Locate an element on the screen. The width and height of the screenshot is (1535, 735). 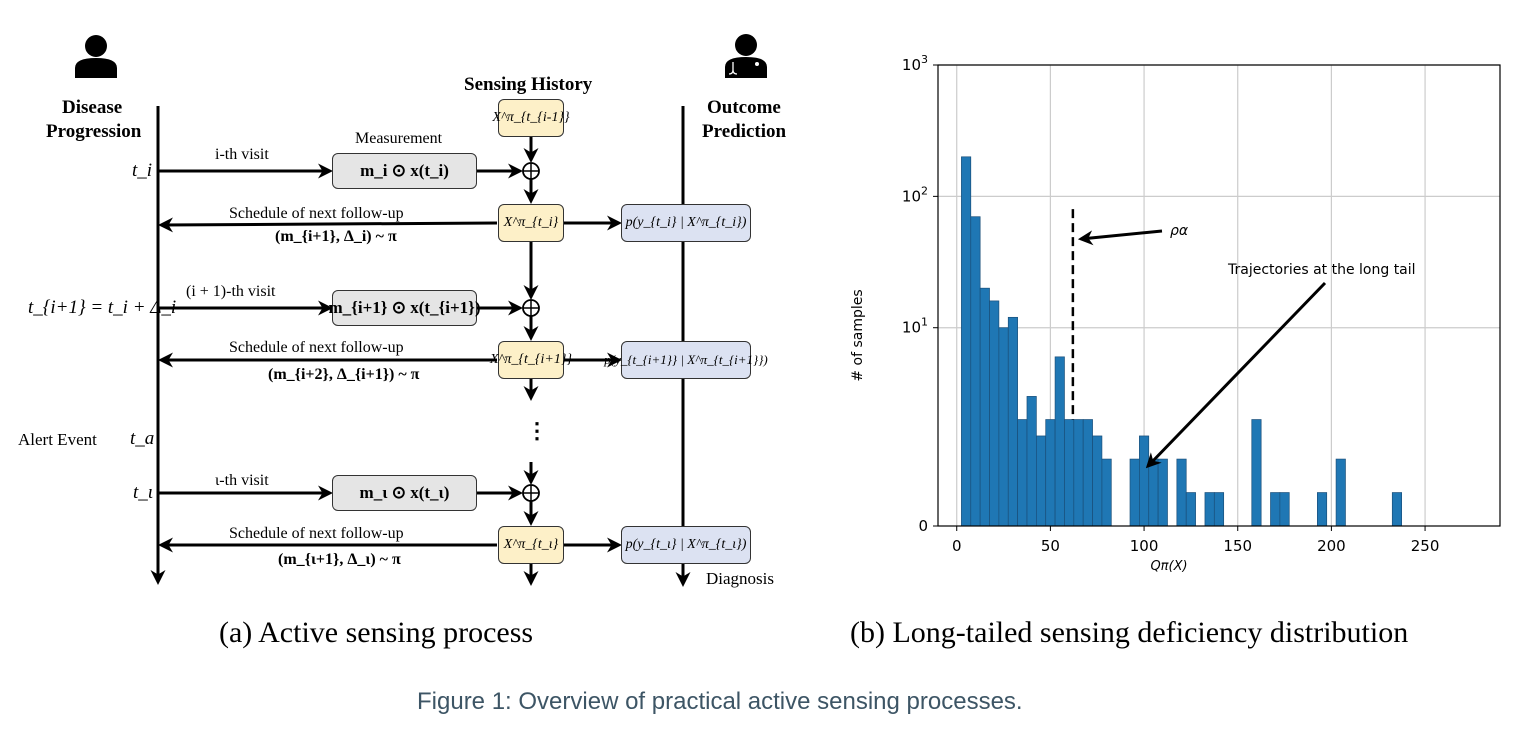
prediction-box: p(y_{t_ι} | X^π_{t_ι}) is located at coordinates (686, 545).